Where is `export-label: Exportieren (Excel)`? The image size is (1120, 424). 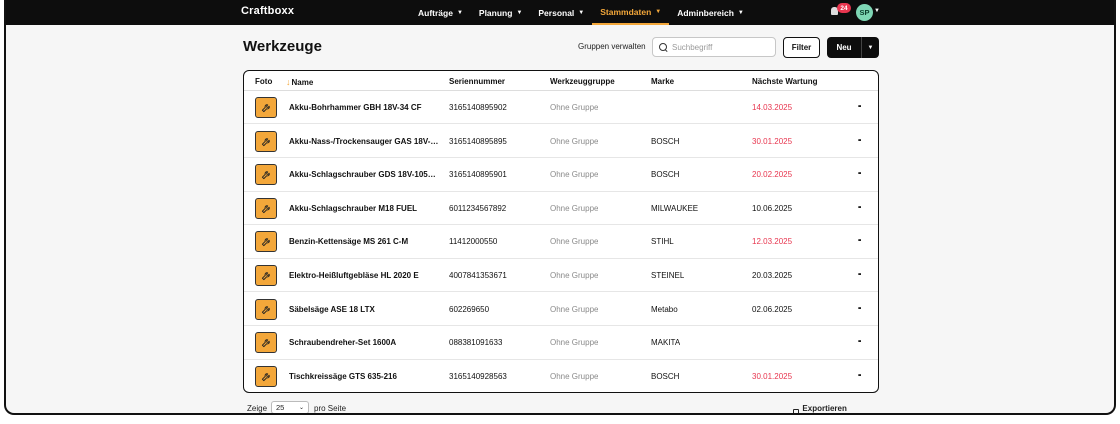 export-label: Exportieren (Excel) is located at coordinates (824, 408).